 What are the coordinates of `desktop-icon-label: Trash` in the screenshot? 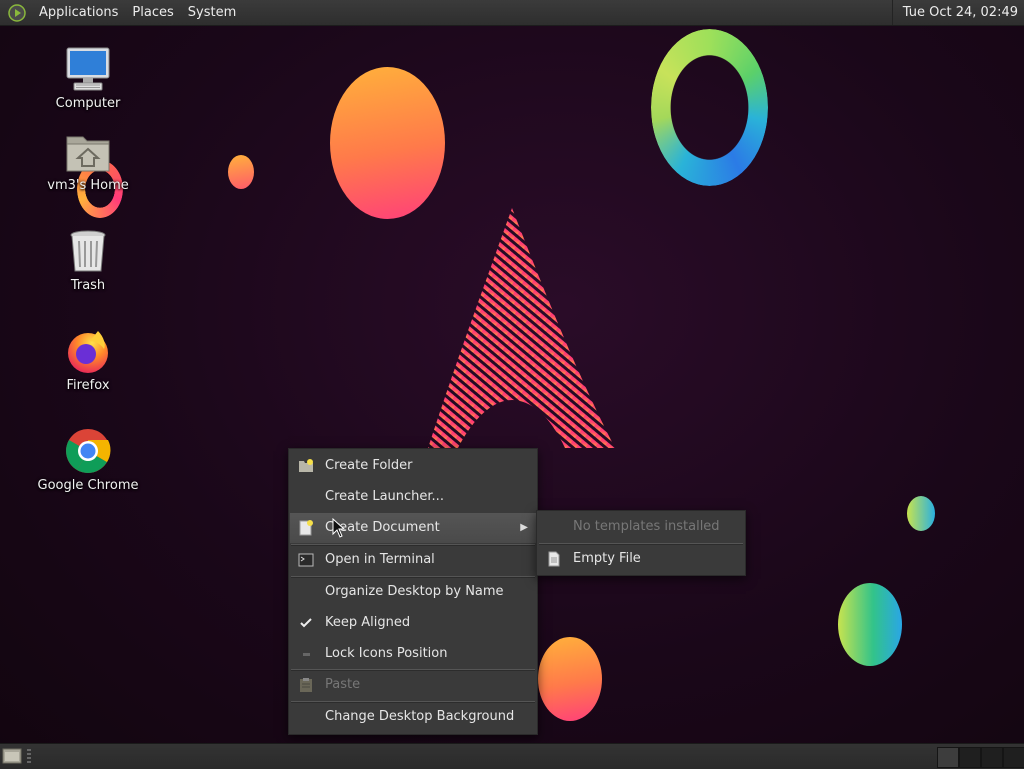 It's located at (88, 285).